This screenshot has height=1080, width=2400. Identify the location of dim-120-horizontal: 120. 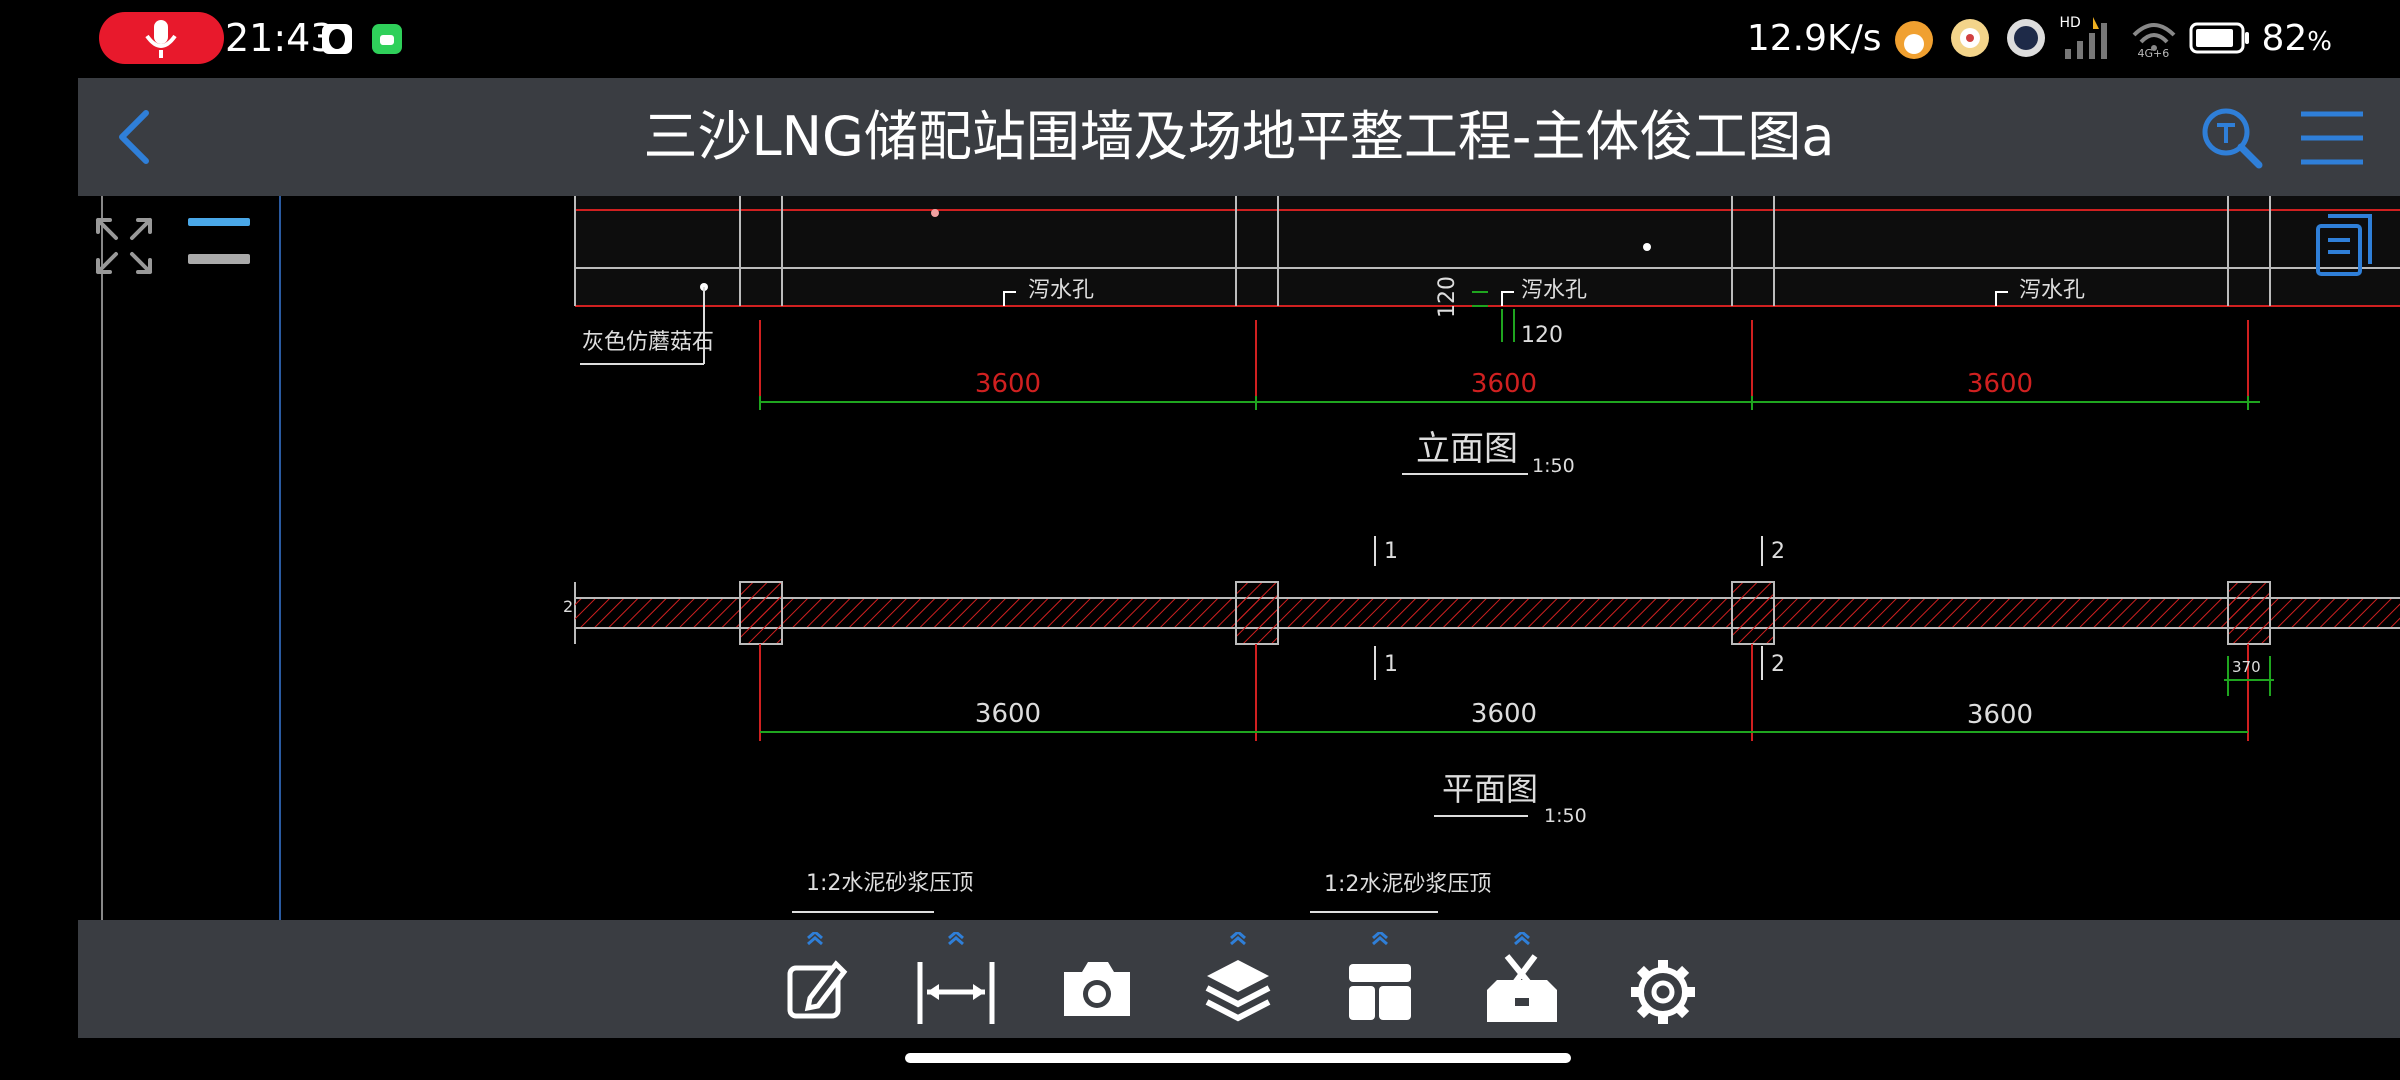
(1542, 335).